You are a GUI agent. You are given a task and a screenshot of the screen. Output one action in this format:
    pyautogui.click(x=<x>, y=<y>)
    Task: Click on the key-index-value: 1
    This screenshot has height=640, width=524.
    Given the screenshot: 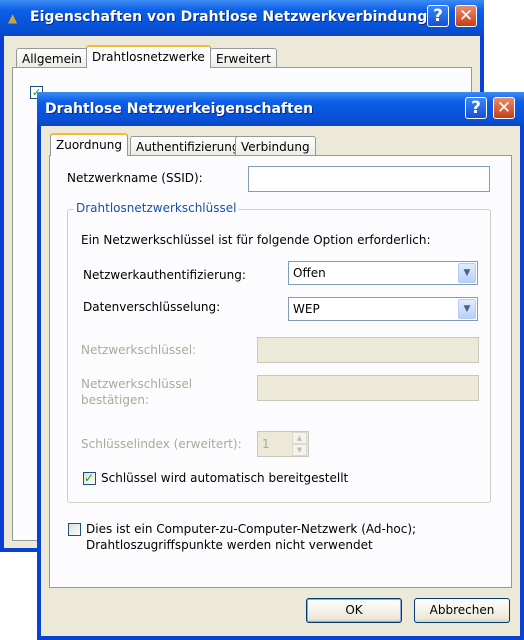 What is the action you would take?
    pyautogui.click(x=266, y=444)
    